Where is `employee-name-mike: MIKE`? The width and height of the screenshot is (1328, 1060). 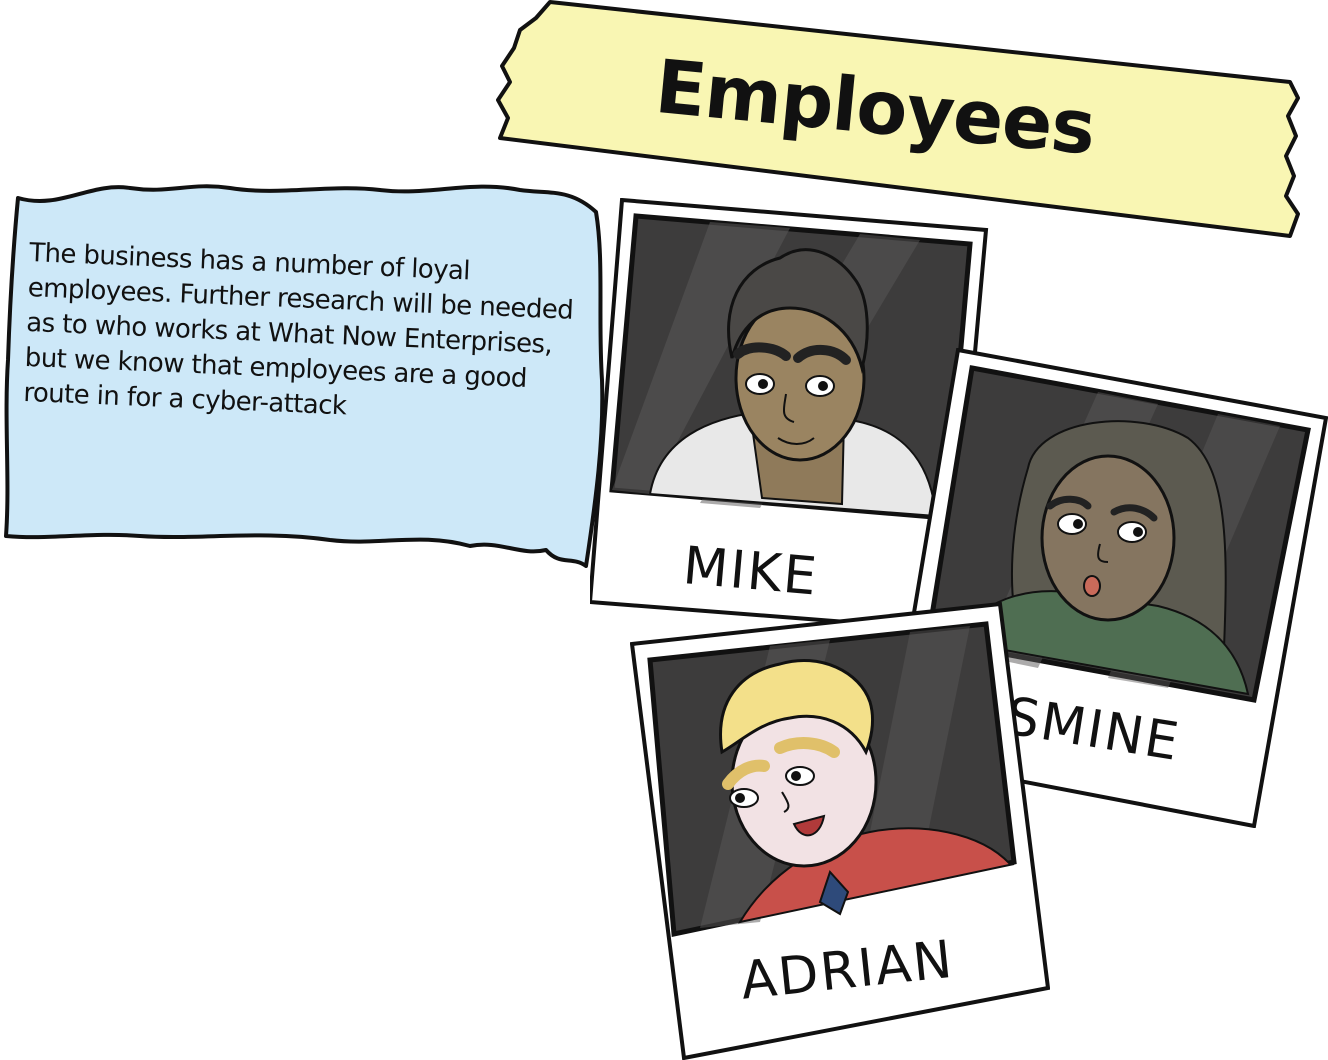 employee-name-mike: MIKE is located at coordinates (750, 572).